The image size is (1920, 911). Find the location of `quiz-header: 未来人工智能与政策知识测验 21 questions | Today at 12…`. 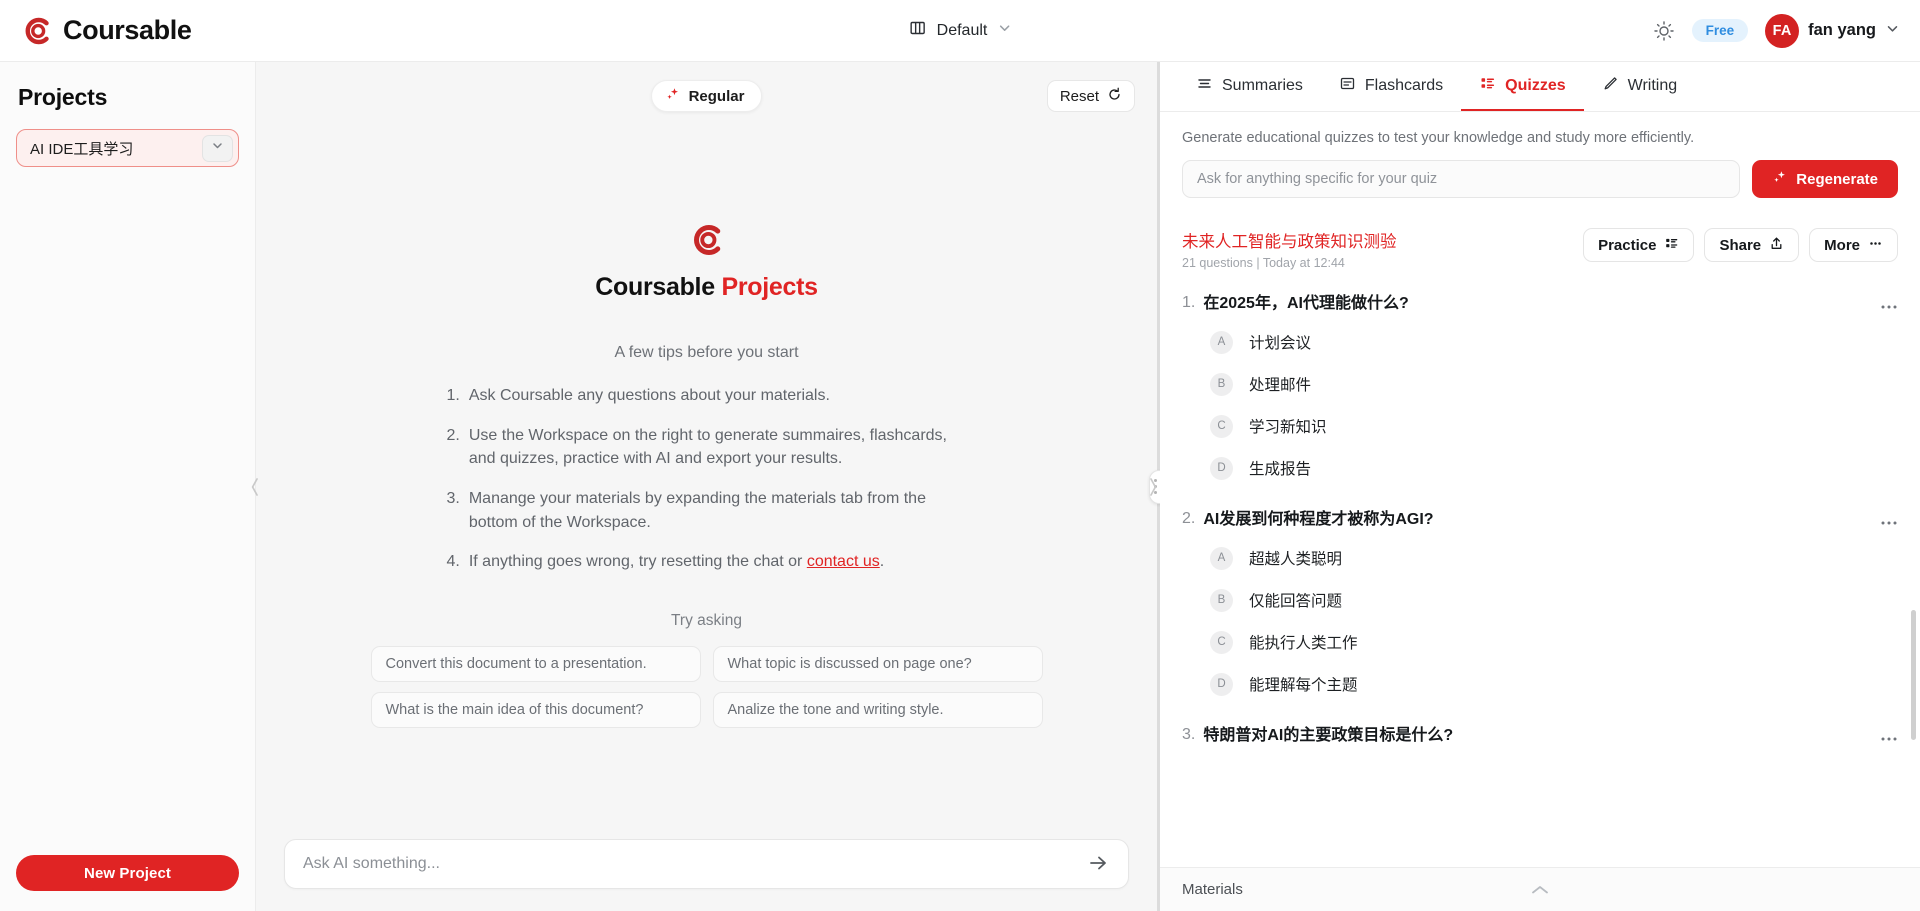

quiz-header: 未来人工智能与政策知识测验 21 questions | Today at 12… is located at coordinates (1540, 234).